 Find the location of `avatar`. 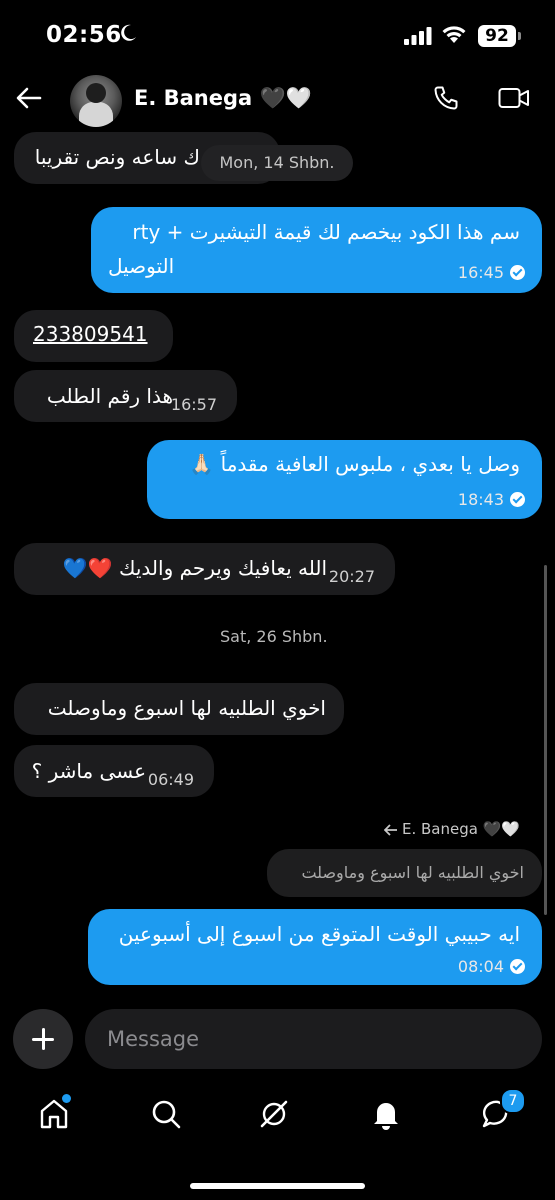

avatar is located at coordinates (96, 101).